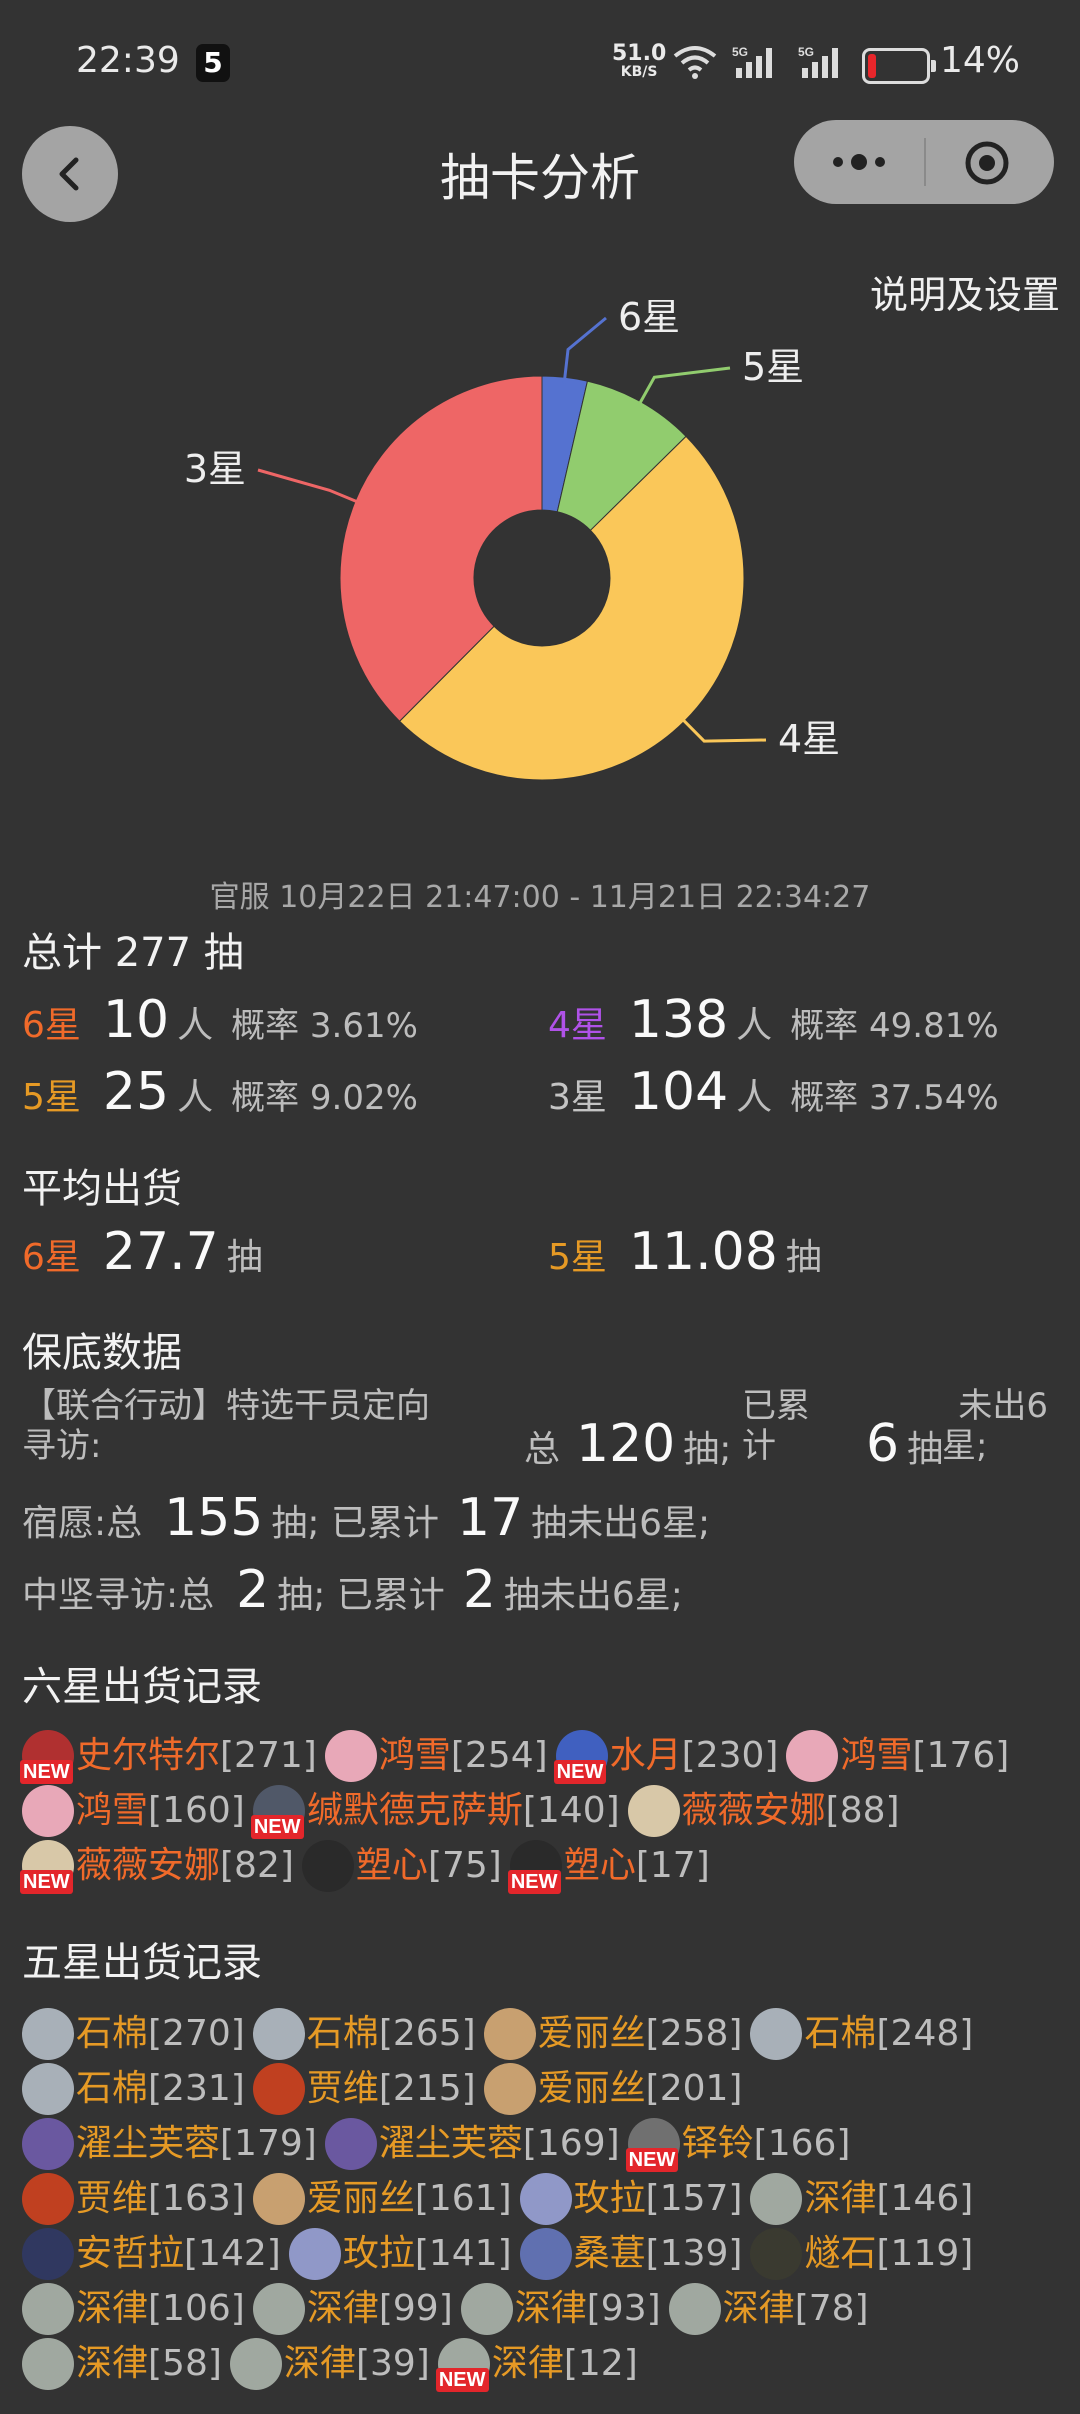 The image size is (1080, 2414). Describe the element at coordinates (987, 163) in the screenshot. I see `close-miniapp-icon` at that location.